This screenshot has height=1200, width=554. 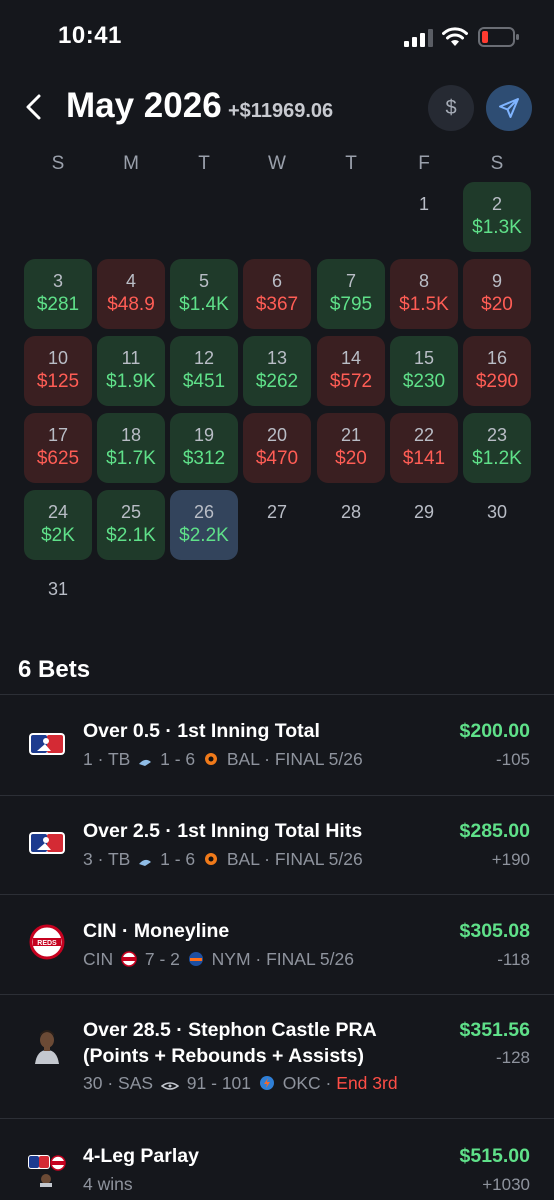 I want to click on day-number: 20, so click(x=277, y=435).